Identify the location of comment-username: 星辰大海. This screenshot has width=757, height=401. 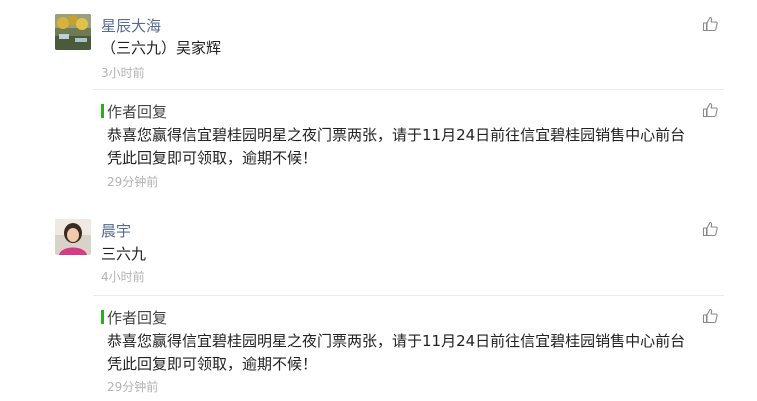
(131, 25).